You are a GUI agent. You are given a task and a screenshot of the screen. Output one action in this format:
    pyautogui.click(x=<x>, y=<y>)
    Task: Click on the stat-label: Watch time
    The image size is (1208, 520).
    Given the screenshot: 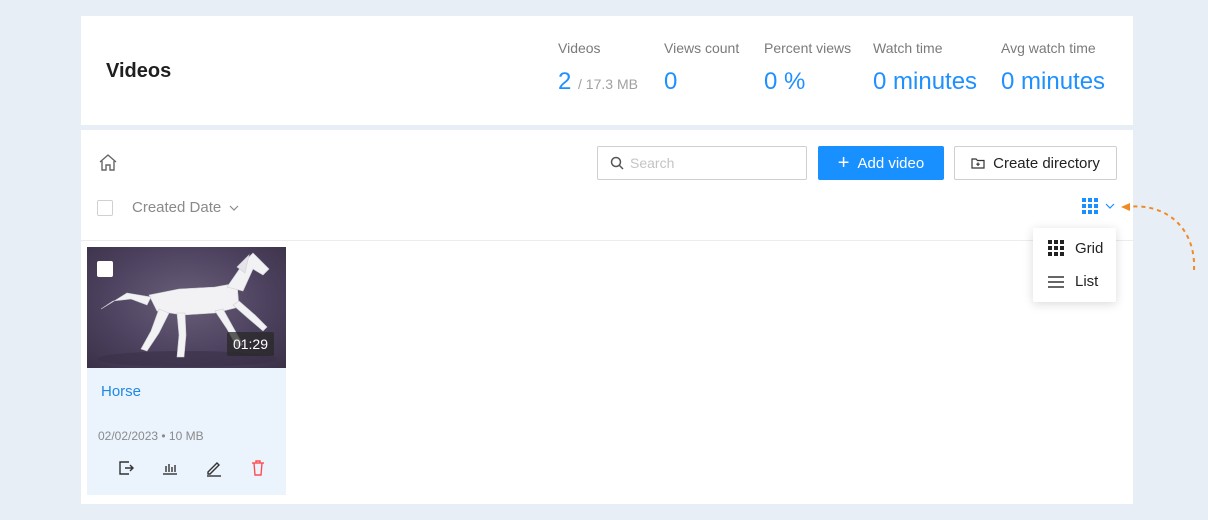 What is the action you would take?
    pyautogui.click(x=908, y=48)
    